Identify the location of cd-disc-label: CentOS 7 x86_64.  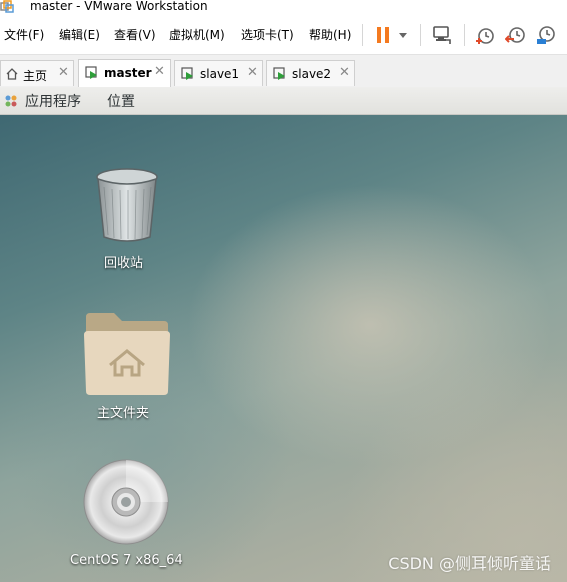
(126, 560).